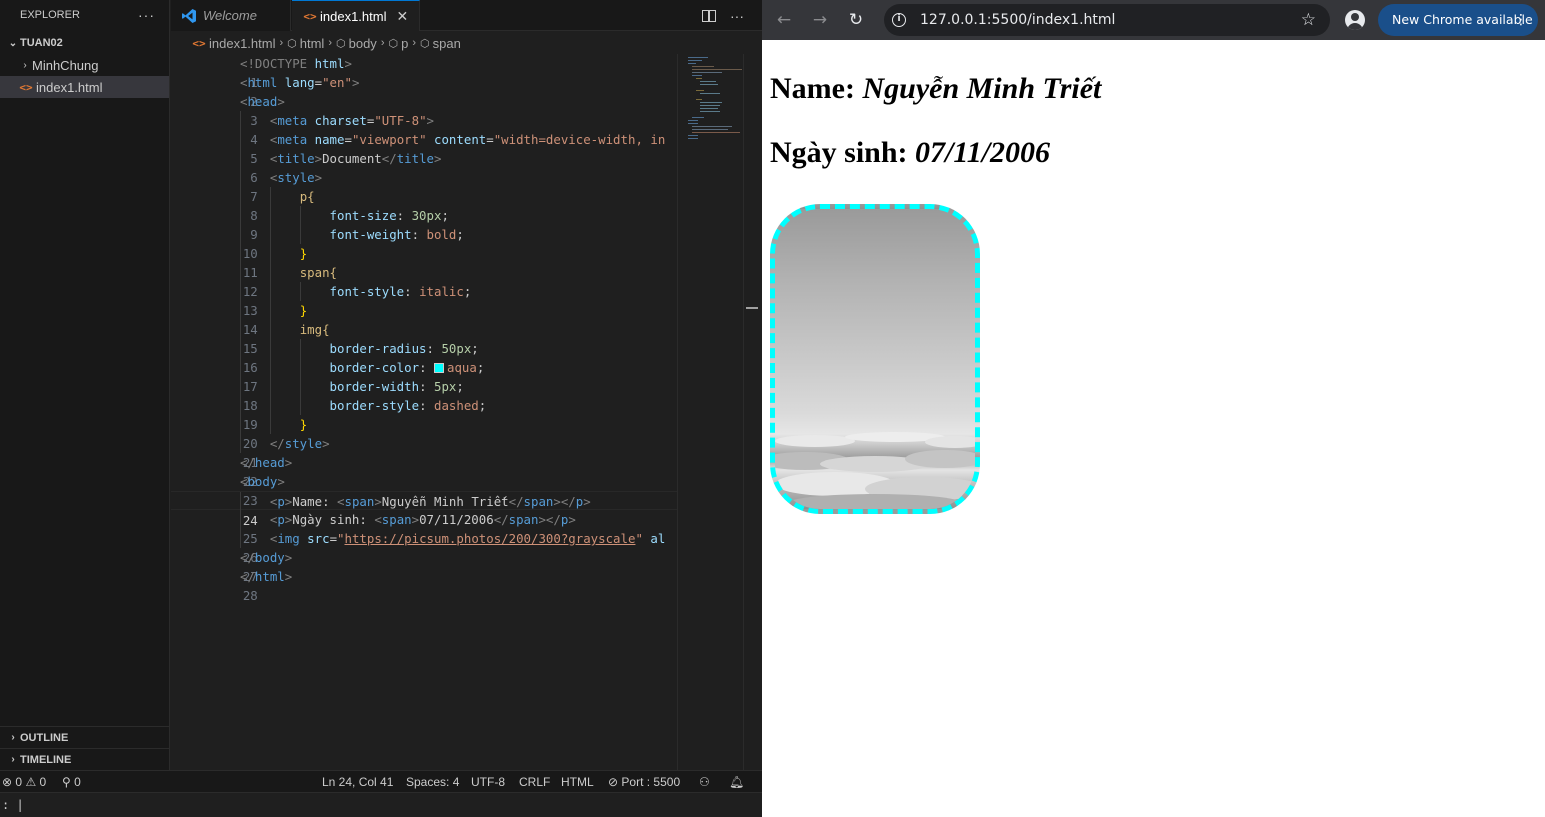 This screenshot has height=817, width=1545. I want to click on code-line: 22 </head>, so click(424, 471).